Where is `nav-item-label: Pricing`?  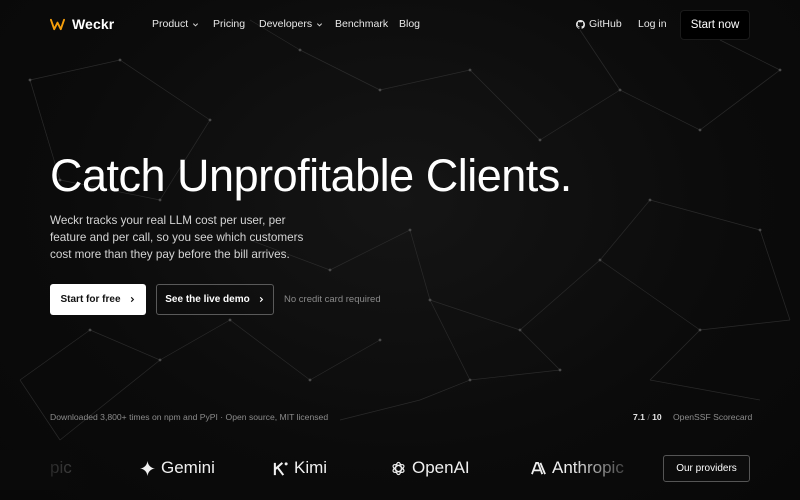 nav-item-label: Pricing is located at coordinates (229, 24).